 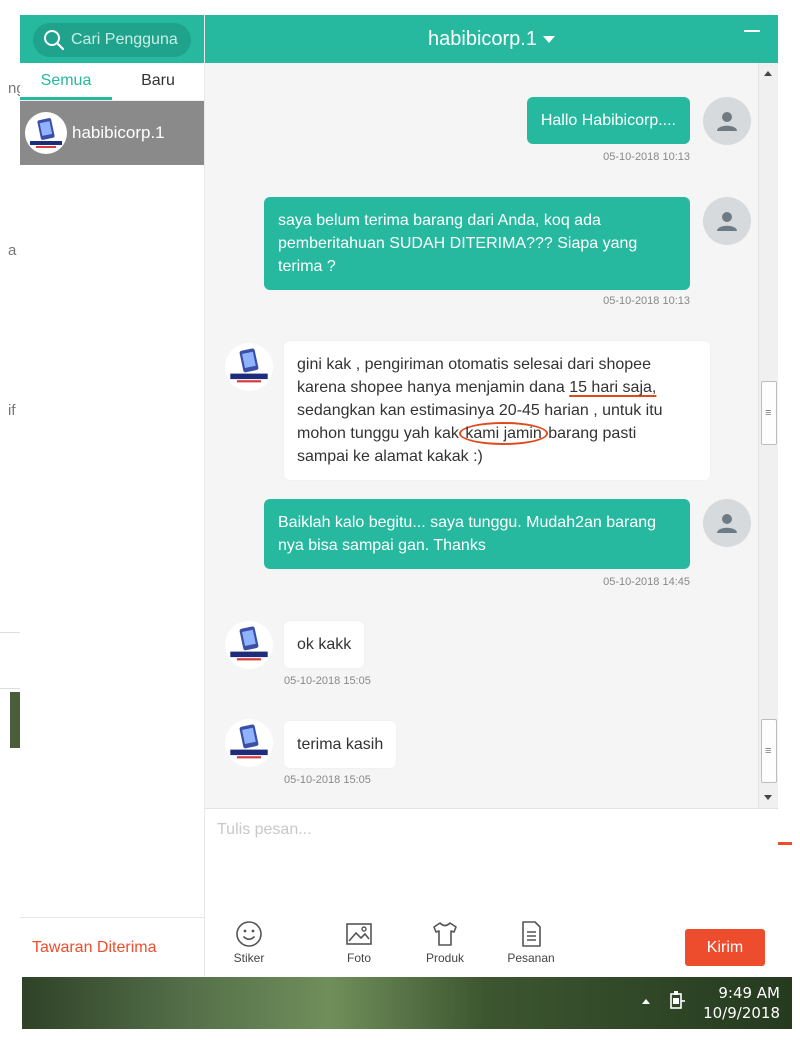 What do you see at coordinates (358, 958) in the screenshot?
I see `photo-label: Foto` at bounding box center [358, 958].